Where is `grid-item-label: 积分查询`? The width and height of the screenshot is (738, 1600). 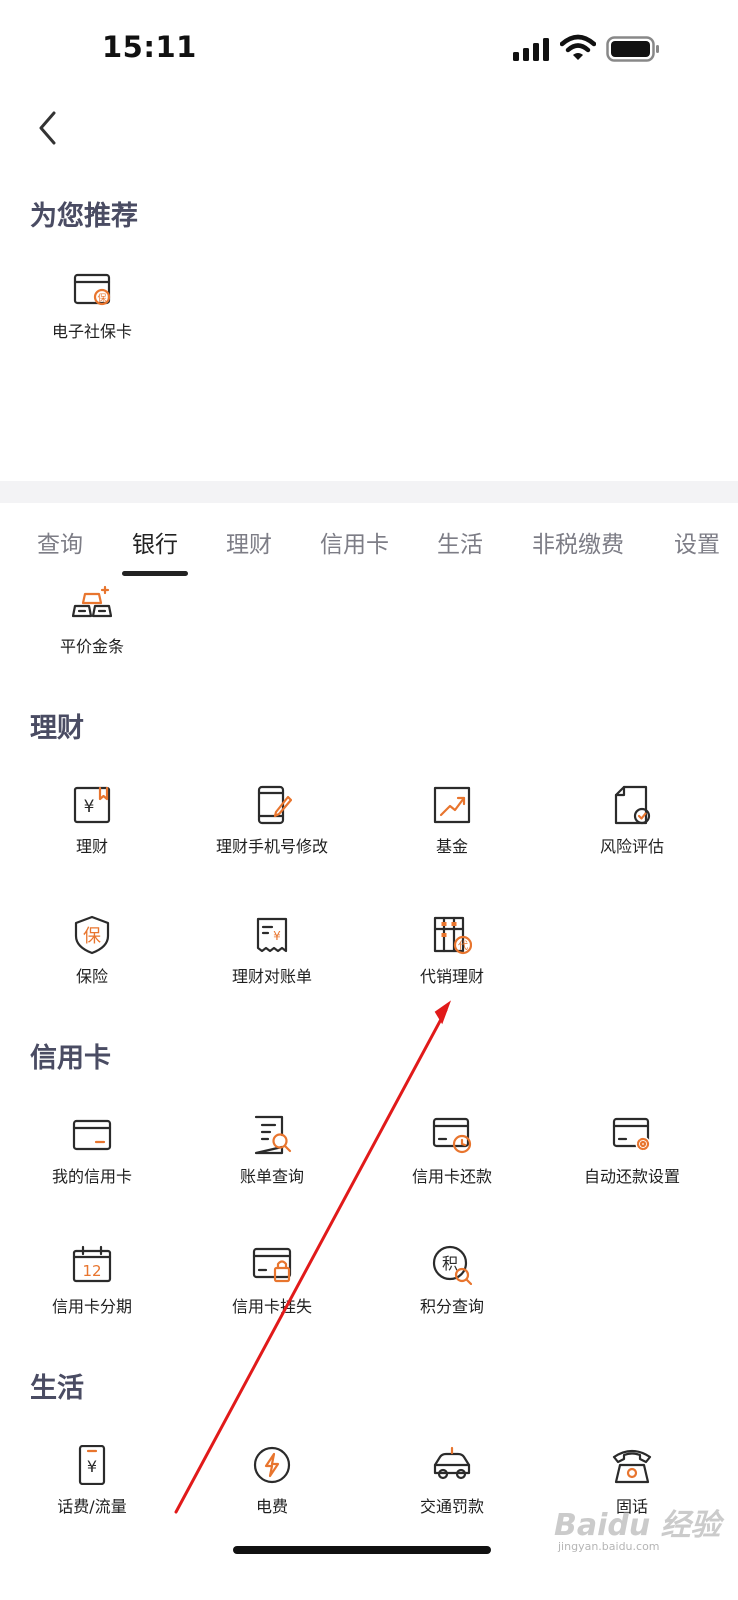 grid-item-label: 积分查询 is located at coordinates (451, 1306).